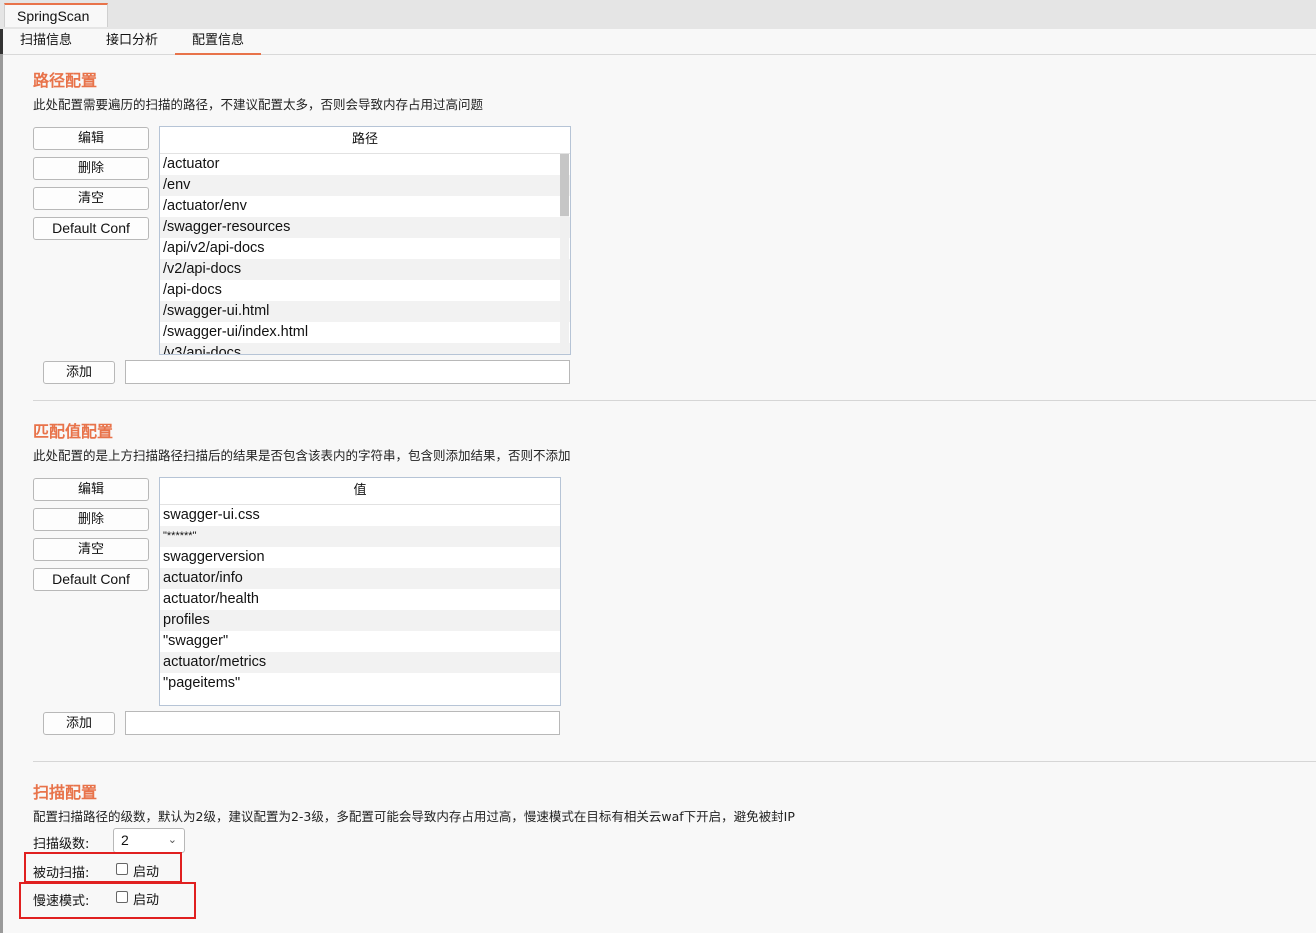  What do you see at coordinates (658, 15) in the screenshot?
I see `top-tab-bar: SpringScan` at bounding box center [658, 15].